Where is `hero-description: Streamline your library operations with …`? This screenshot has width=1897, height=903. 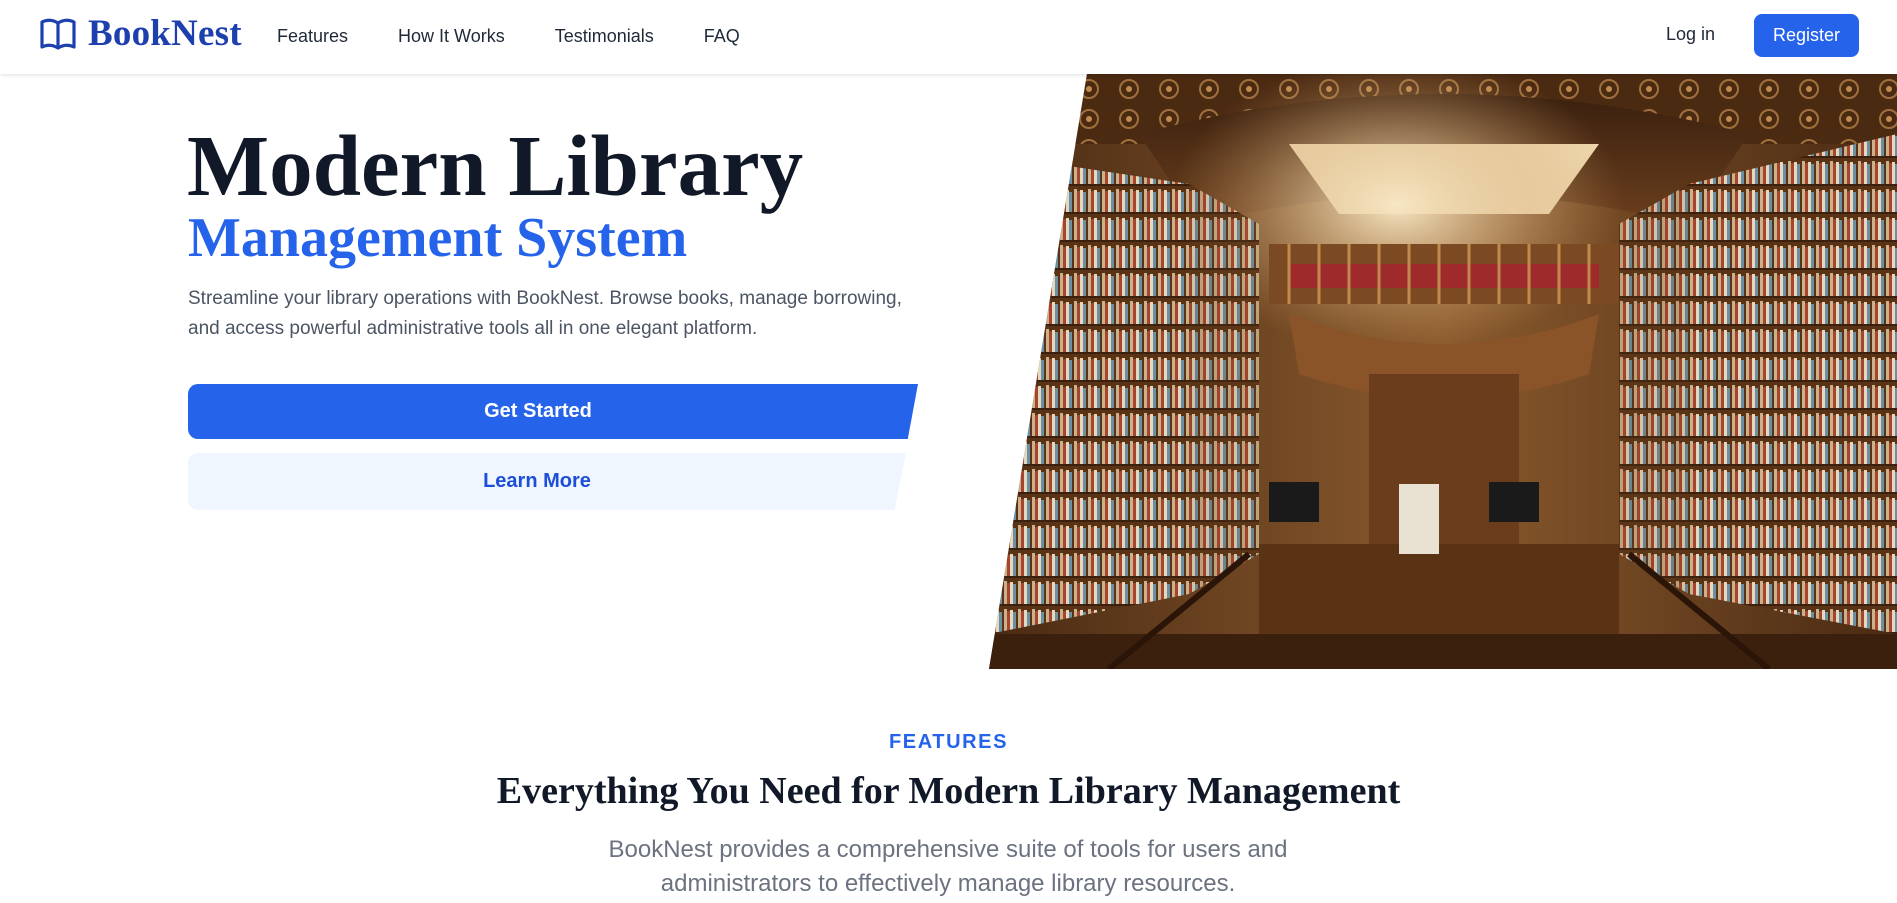 hero-description: Streamline your library operations with … is located at coordinates (545, 313).